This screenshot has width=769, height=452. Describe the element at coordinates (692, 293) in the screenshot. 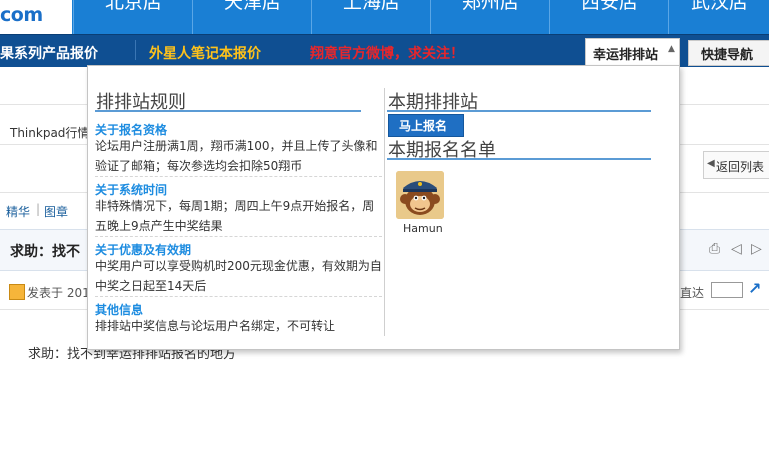

I see `goto-floor-label: 直达` at that location.